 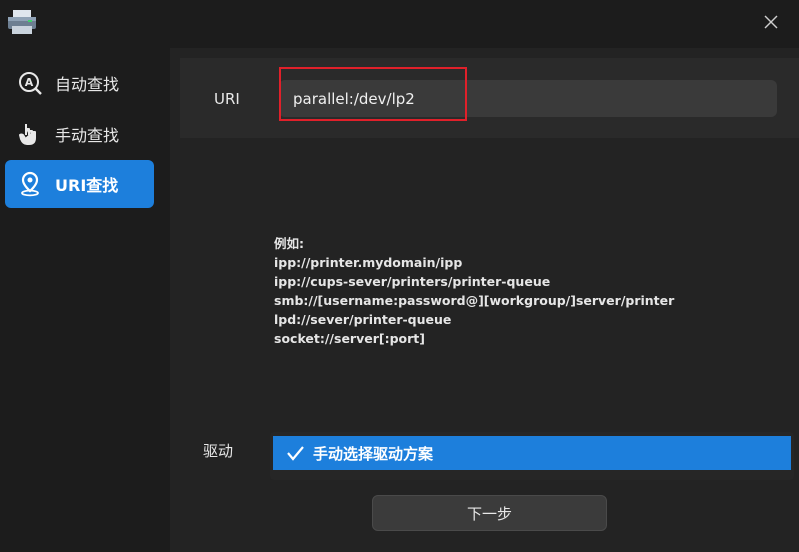 What do you see at coordinates (373, 453) in the screenshot?
I see `driver-option-label: 手动选择驱动方案` at bounding box center [373, 453].